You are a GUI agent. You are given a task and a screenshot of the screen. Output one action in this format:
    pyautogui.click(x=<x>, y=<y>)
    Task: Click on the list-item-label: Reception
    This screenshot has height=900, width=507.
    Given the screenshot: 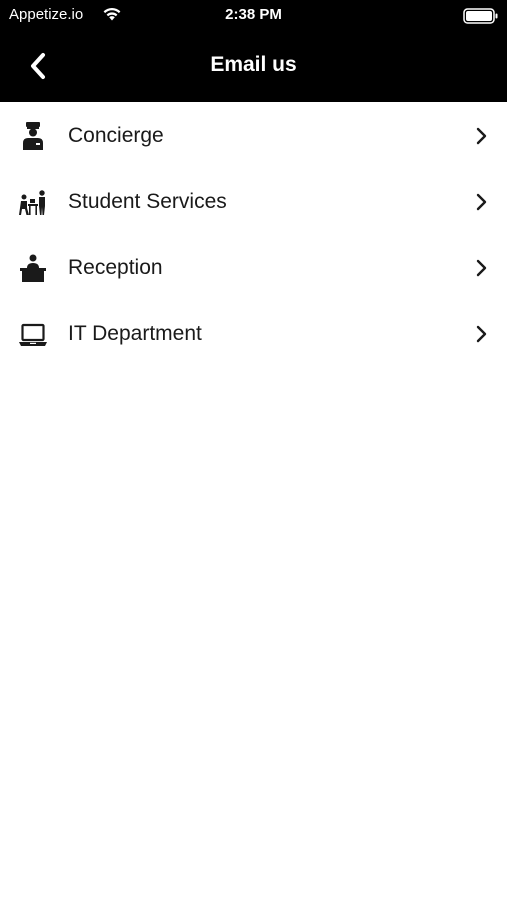 What is the action you would take?
    pyautogui.click(x=115, y=267)
    